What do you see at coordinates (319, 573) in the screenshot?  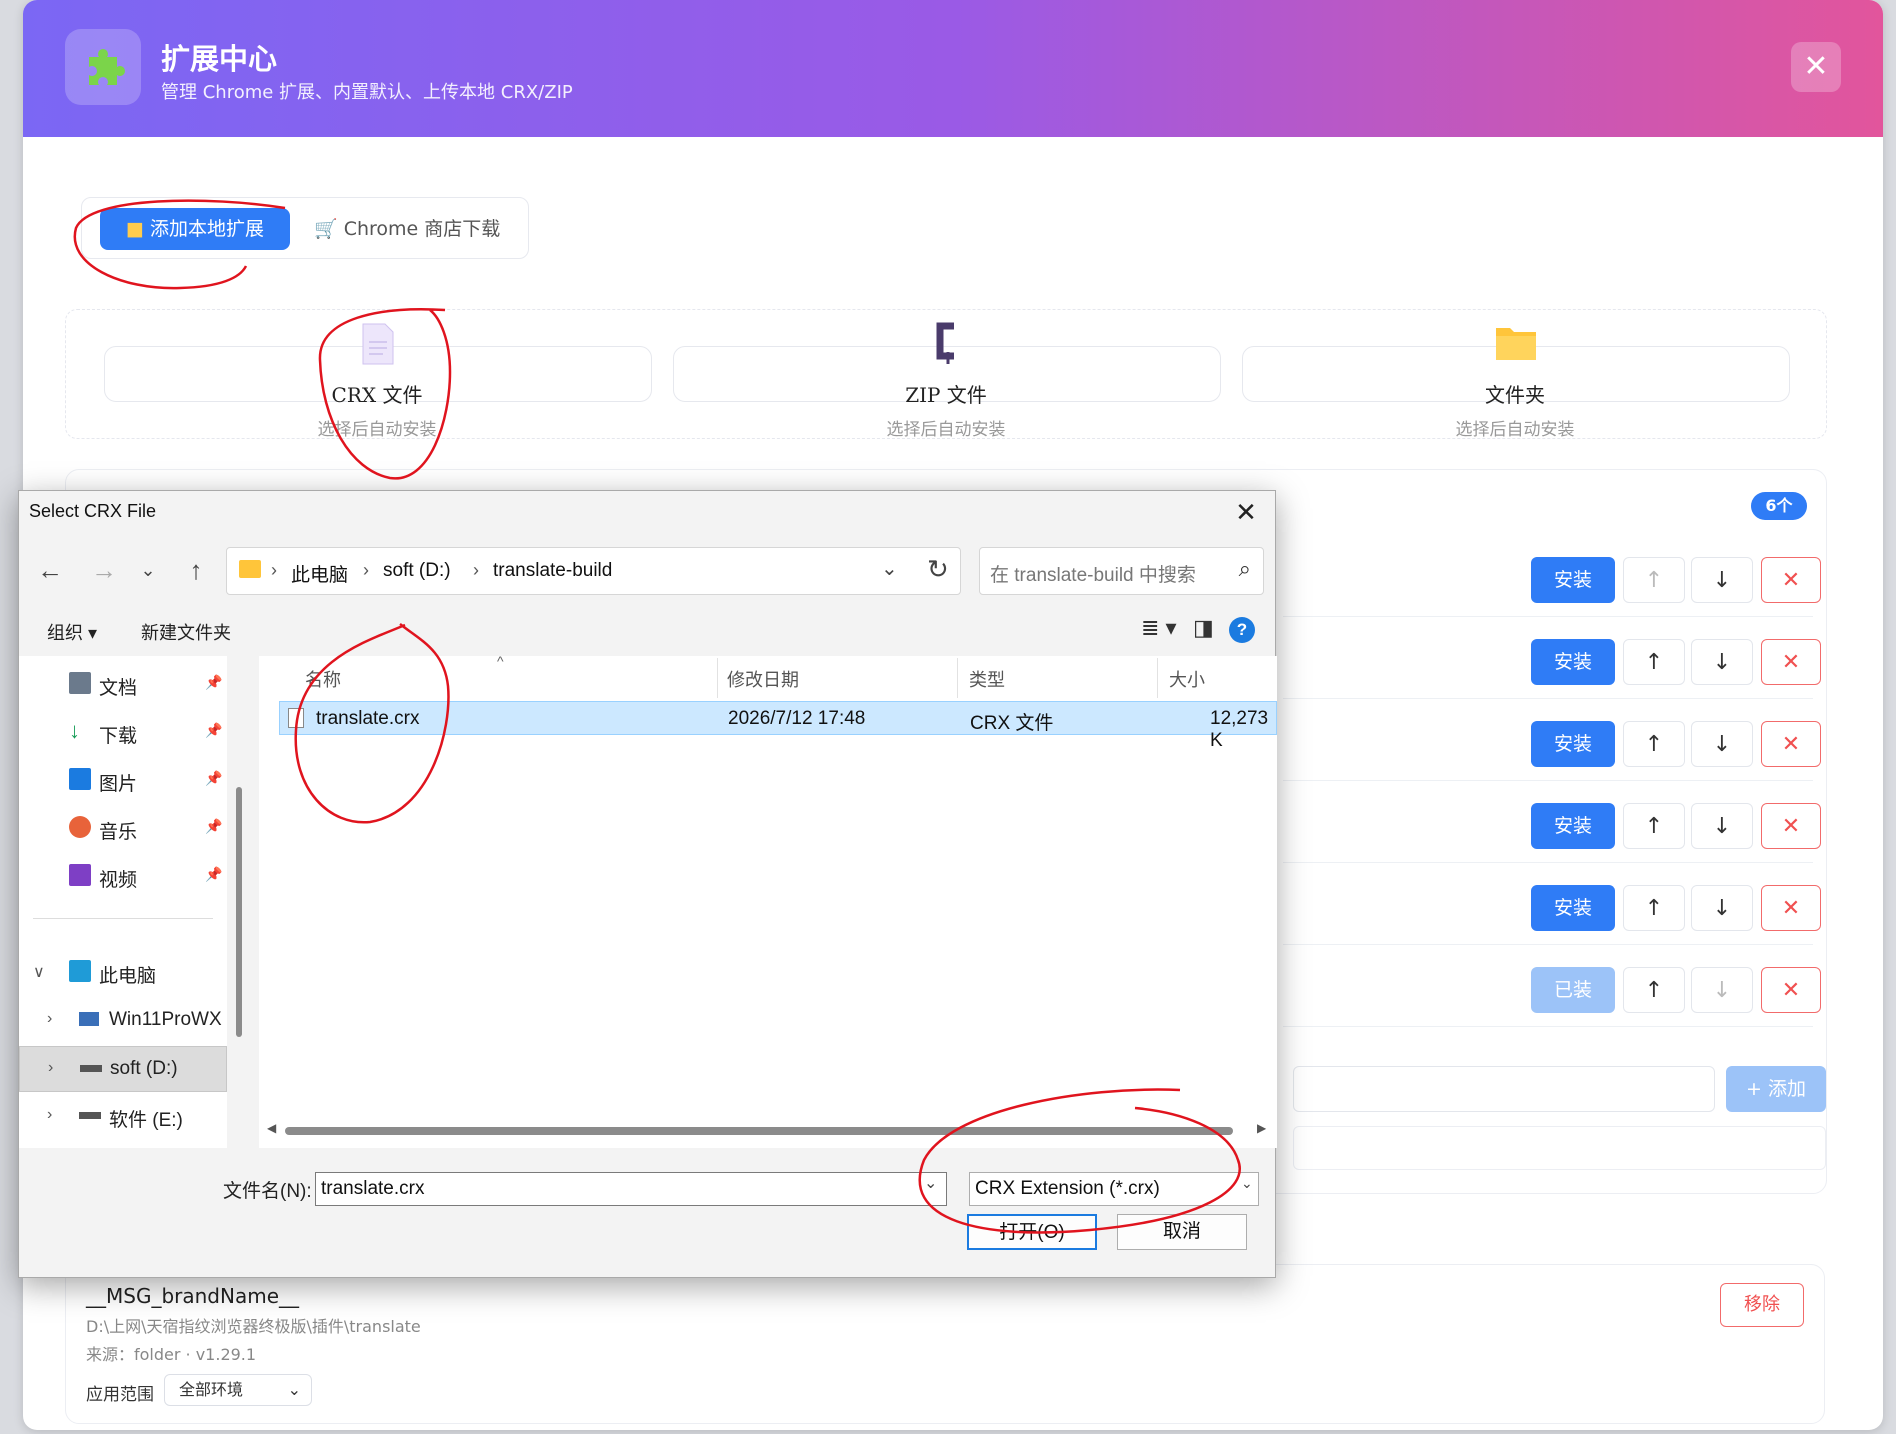 I see `breadcrumb-this-pc: 此电脑` at bounding box center [319, 573].